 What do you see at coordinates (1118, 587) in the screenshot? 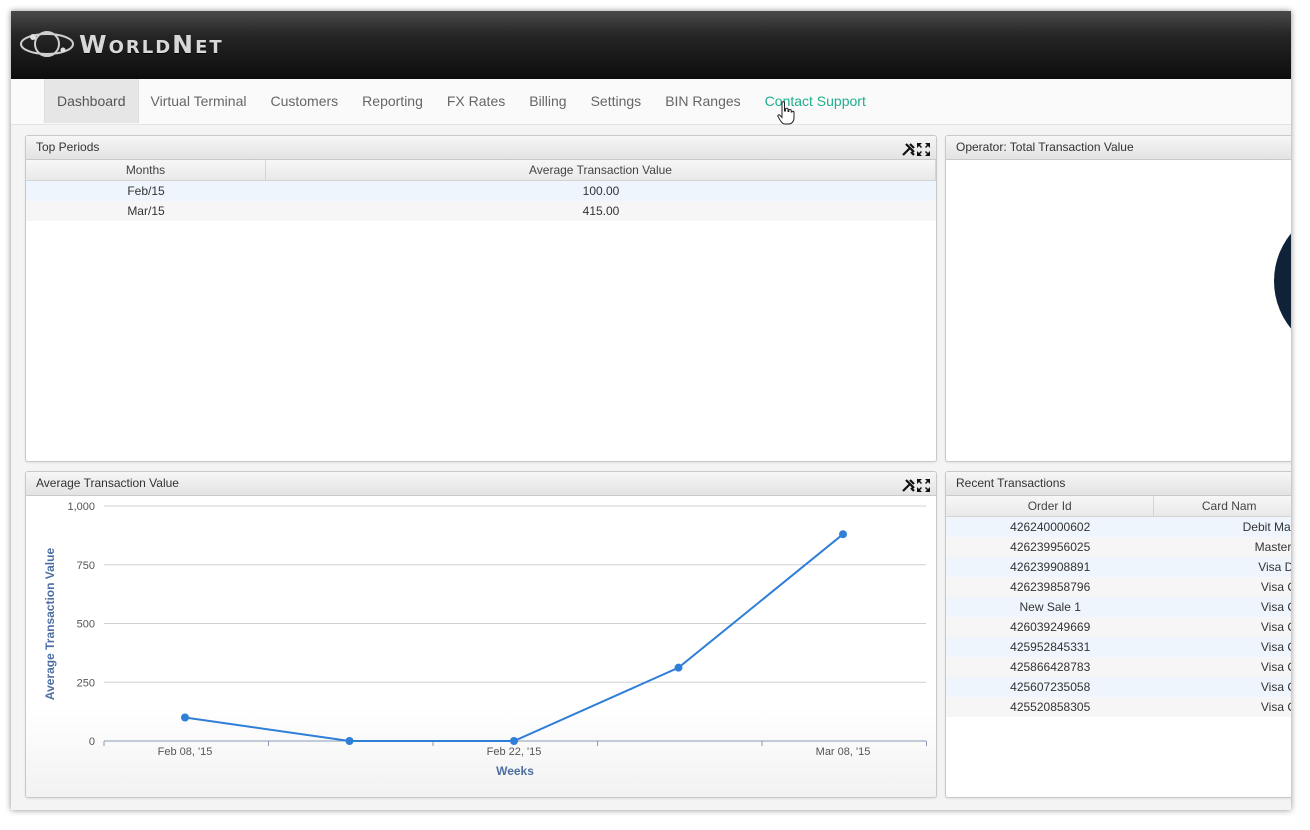
I see `table-row: 426239858796 Visa Cr` at bounding box center [1118, 587].